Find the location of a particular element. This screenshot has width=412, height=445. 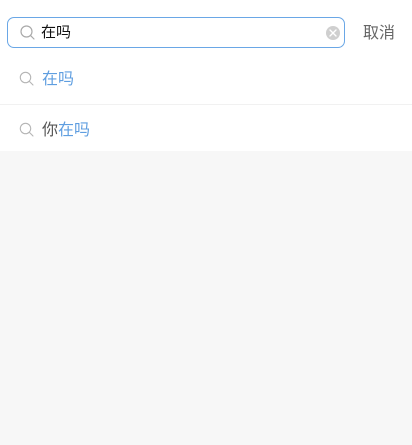

suggestion-label: 你在吗 is located at coordinates (66, 130).